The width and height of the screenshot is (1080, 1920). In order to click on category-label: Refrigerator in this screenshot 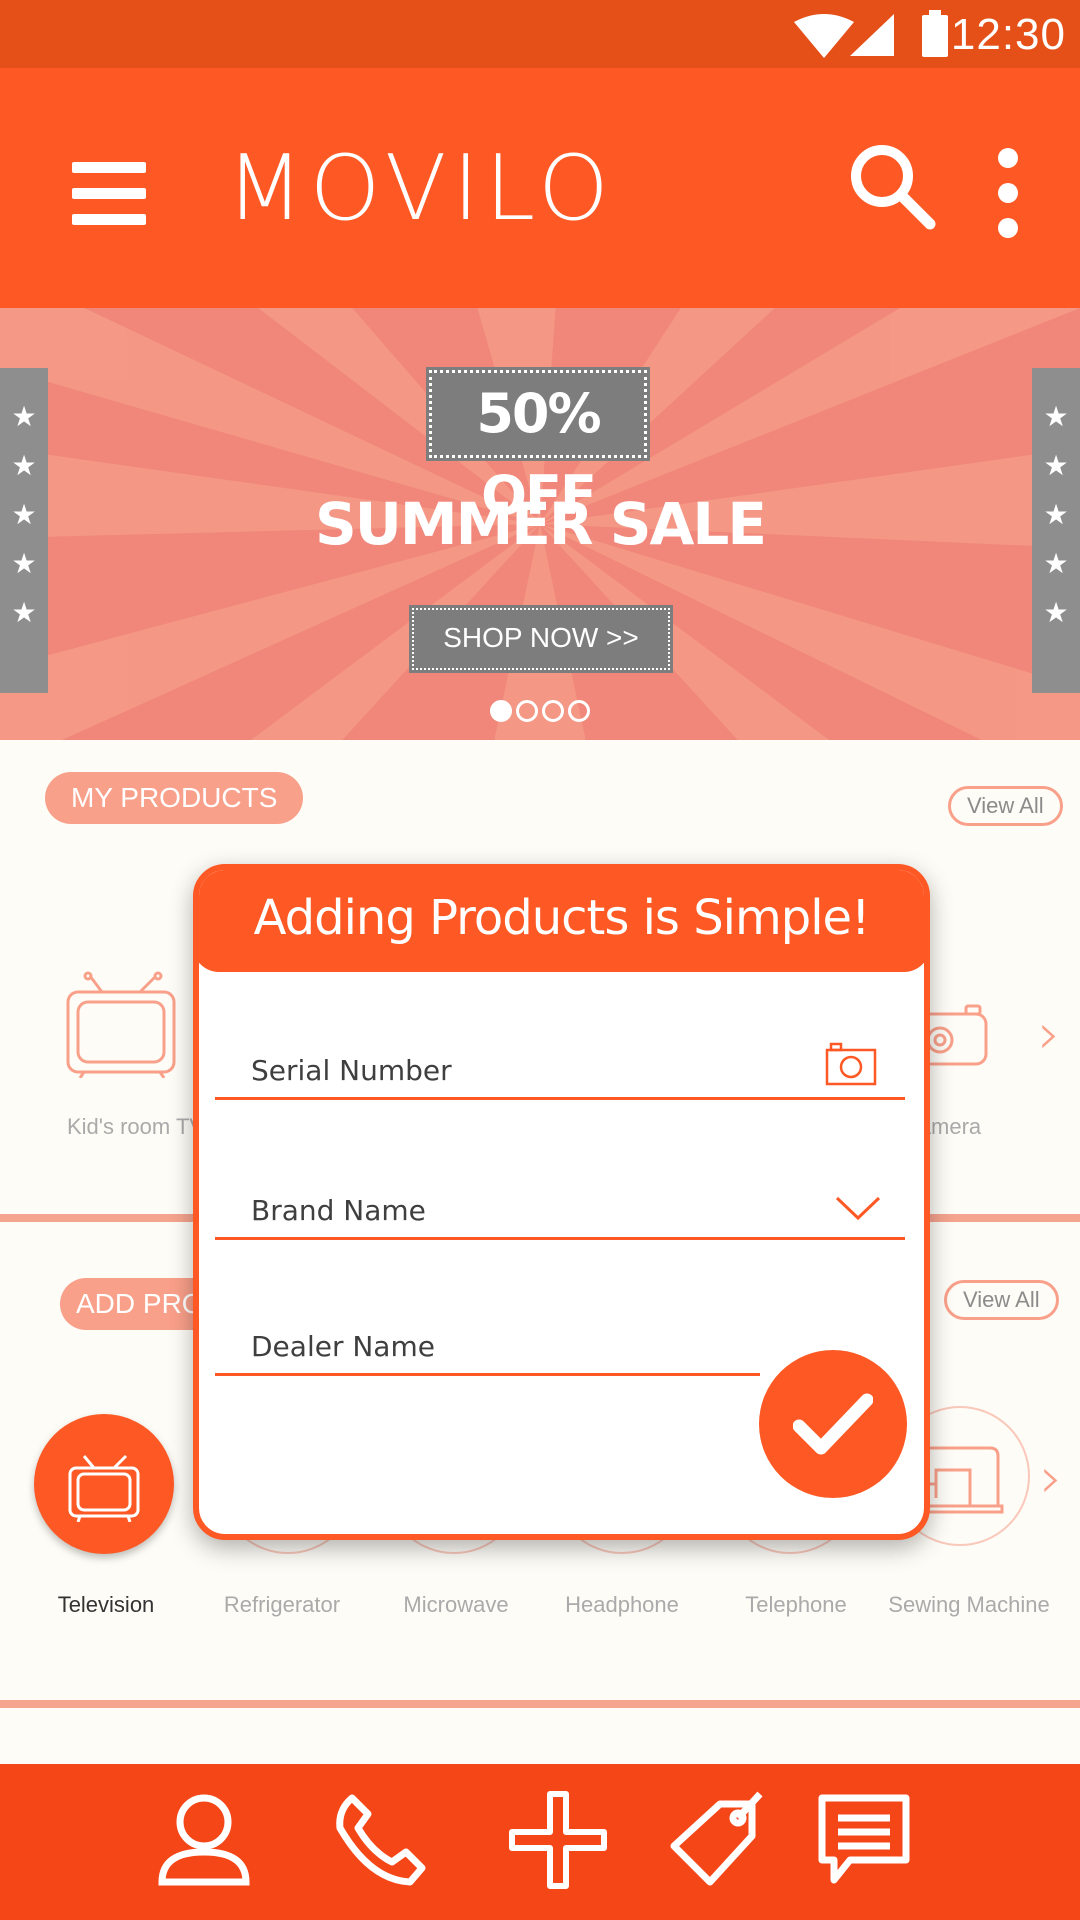, I will do `click(282, 1604)`.